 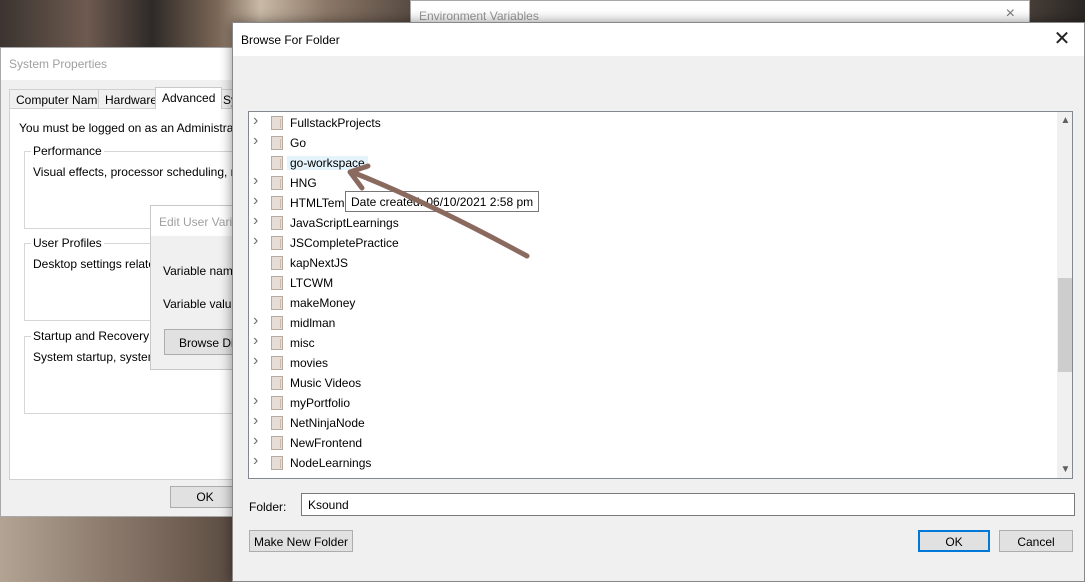 I want to click on tree-item-label: Music Videos, so click(x=326, y=383).